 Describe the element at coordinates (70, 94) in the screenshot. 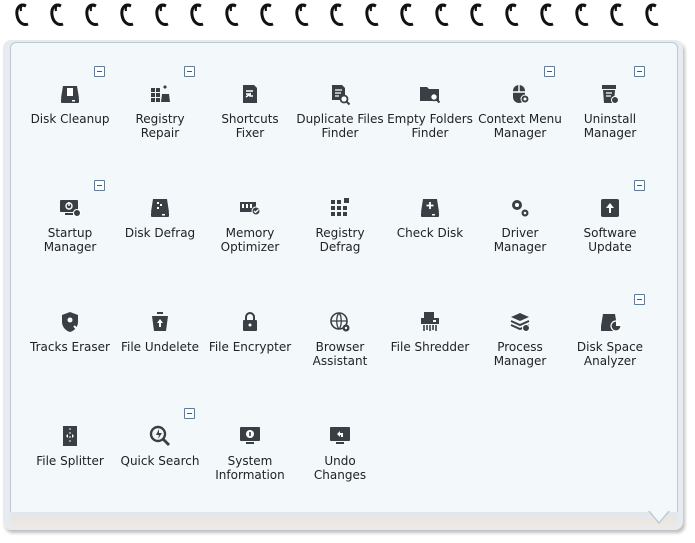

I see `disk-cleanup-icon` at that location.